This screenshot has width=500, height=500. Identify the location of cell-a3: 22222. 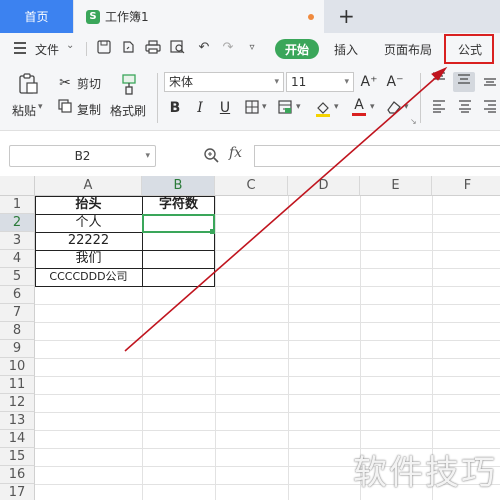
(88, 241).